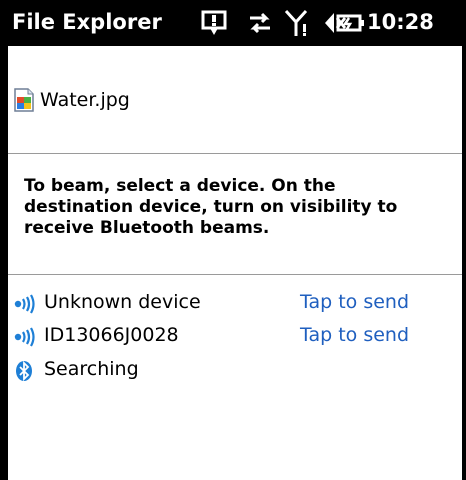 This screenshot has height=480, width=466. What do you see at coordinates (24, 370) in the screenshot?
I see `bluetooth-icon` at bounding box center [24, 370].